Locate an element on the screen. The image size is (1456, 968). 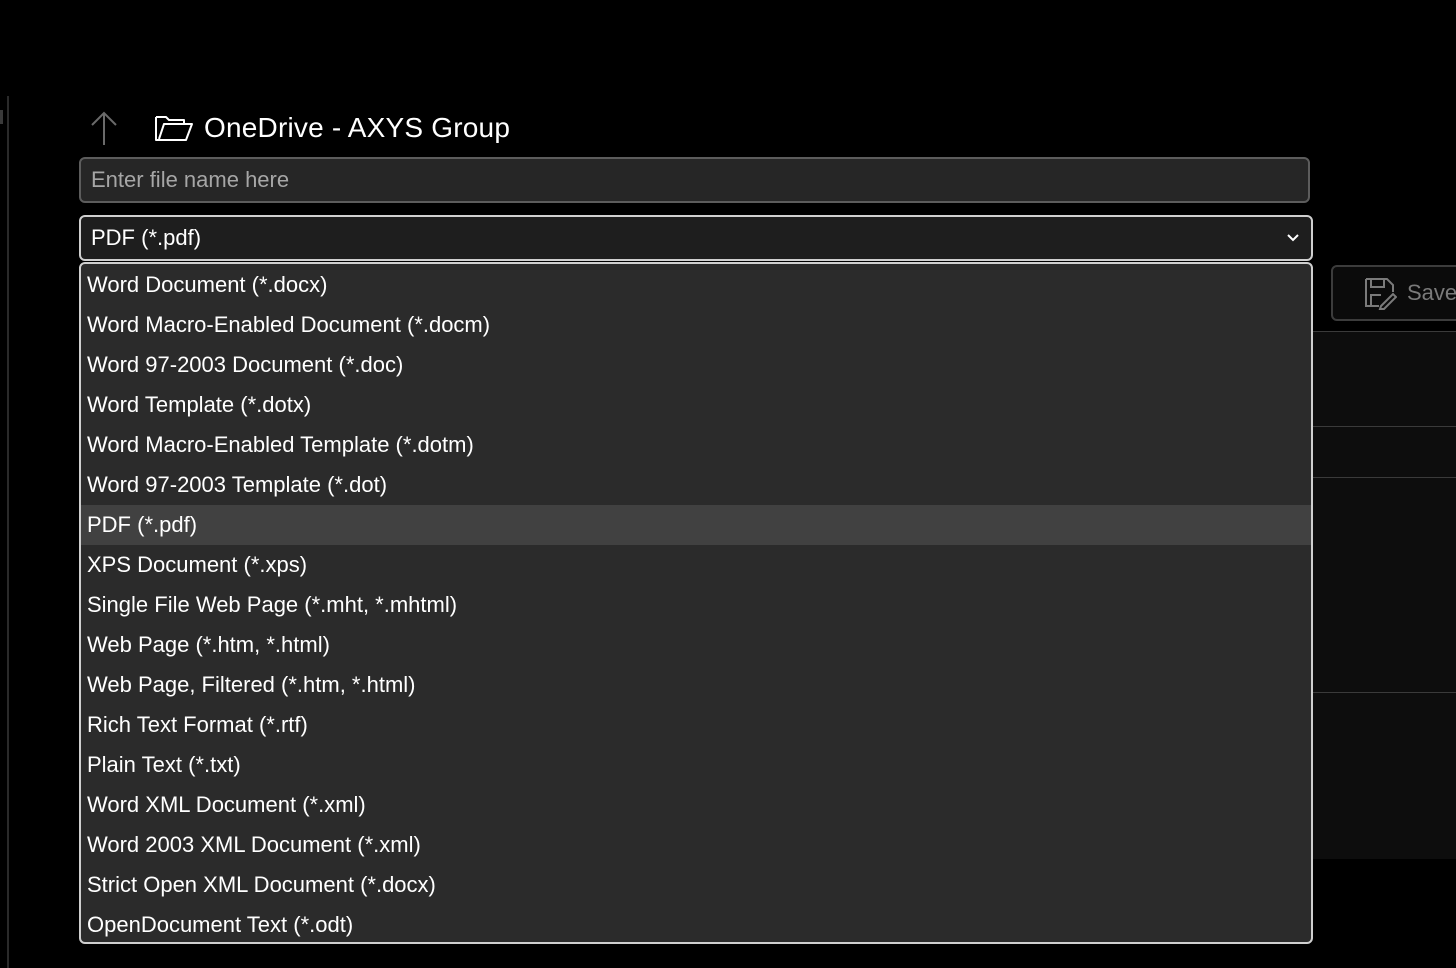
file-type-option: Word 2003 XML Document (*.xml) is located at coordinates (696, 845).